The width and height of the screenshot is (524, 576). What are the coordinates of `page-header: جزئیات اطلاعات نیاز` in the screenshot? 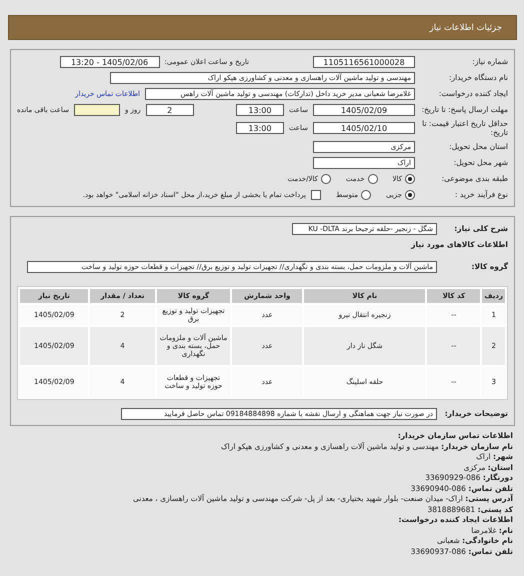 It's located at (262, 27).